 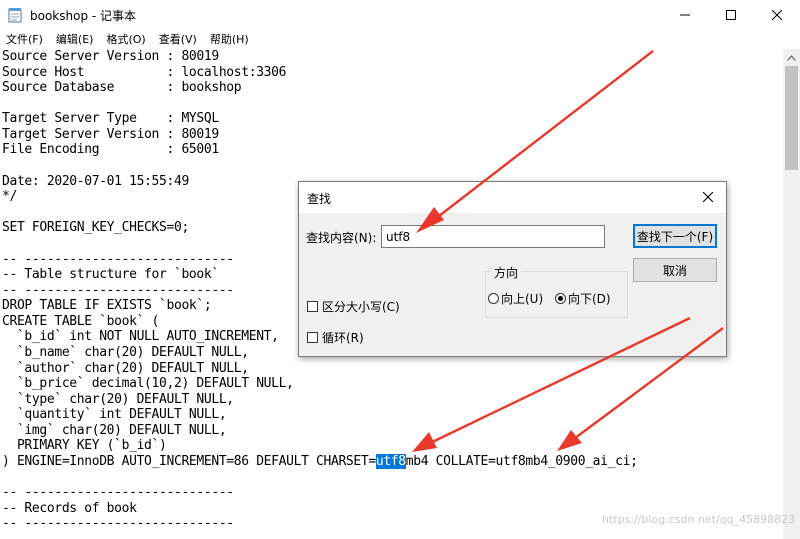 I want to click on editor-line: File Encoding : 65001, so click(x=110, y=150).